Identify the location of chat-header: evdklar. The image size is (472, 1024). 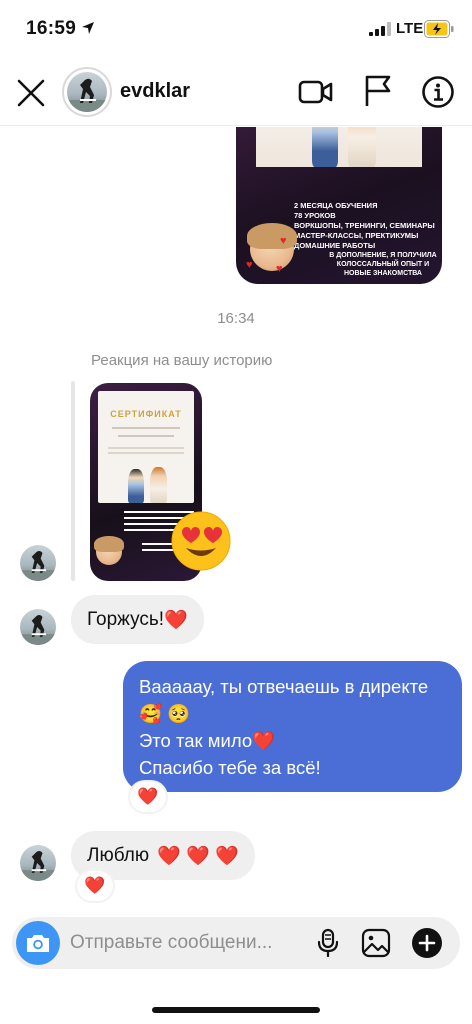
(236, 92).